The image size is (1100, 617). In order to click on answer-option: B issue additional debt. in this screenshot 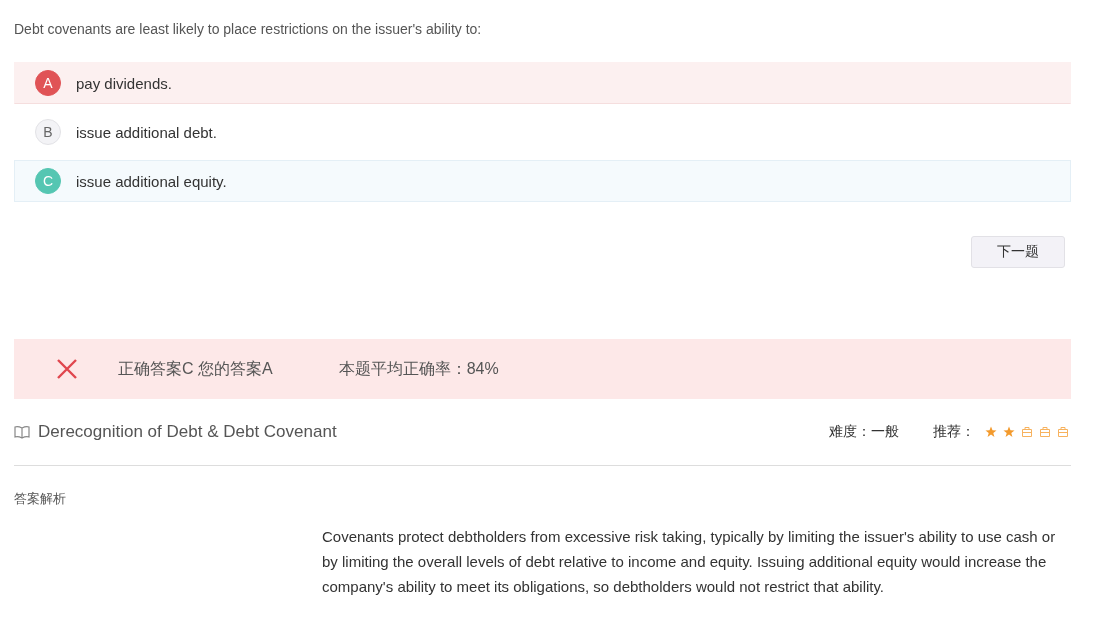, I will do `click(542, 132)`.